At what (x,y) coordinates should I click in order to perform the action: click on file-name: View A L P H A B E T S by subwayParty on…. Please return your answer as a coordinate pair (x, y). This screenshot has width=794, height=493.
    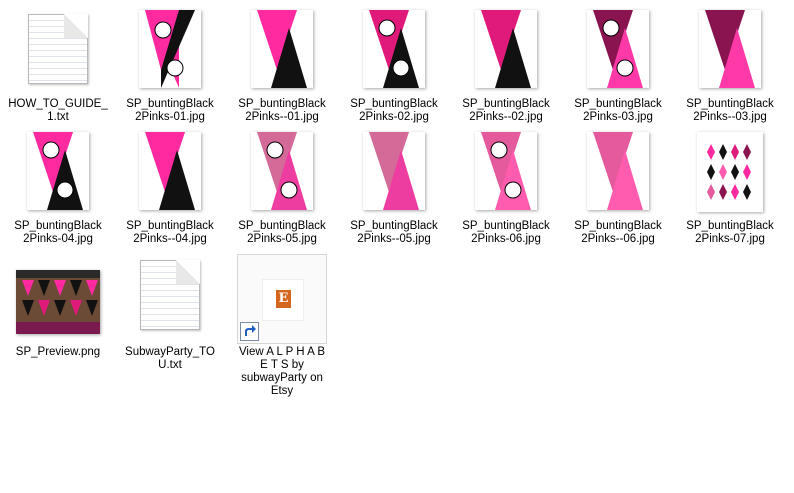
    Looking at the image, I should click on (282, 371).